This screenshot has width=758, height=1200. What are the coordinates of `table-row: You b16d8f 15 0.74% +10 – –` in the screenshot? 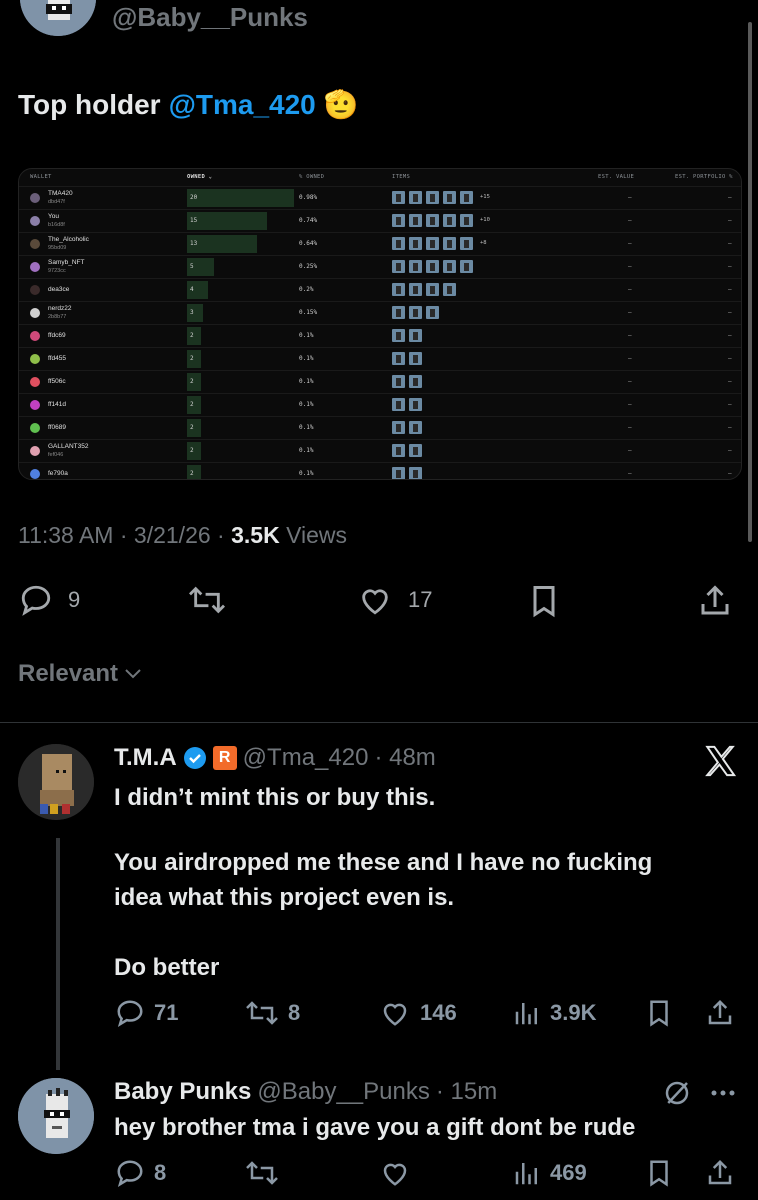 It's located at (380, 221).